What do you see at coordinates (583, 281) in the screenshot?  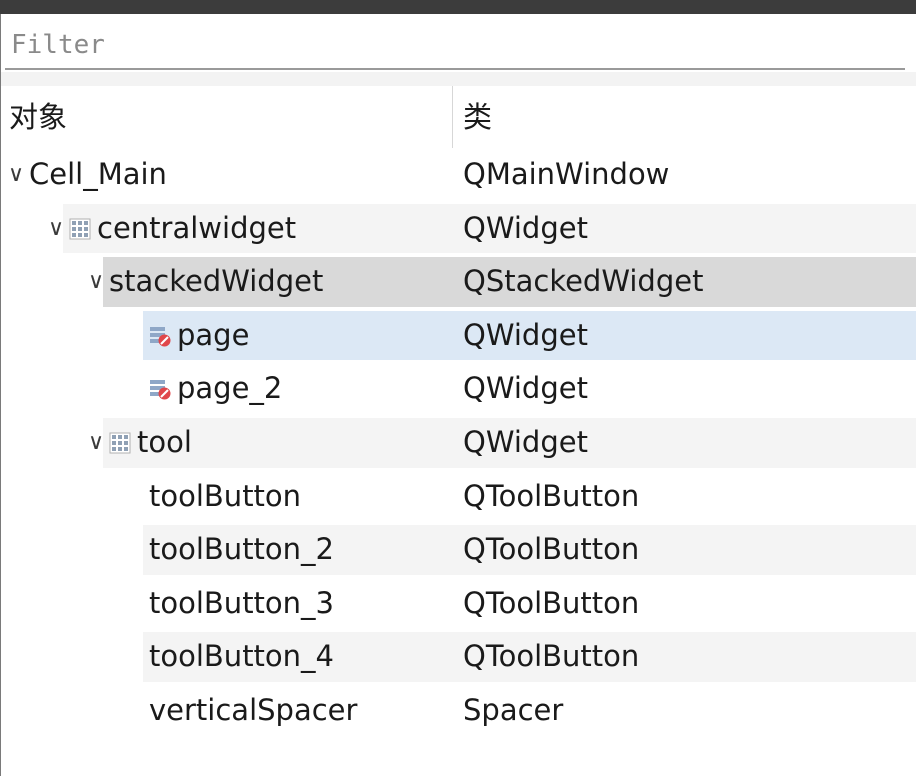 I see `object-class: QStackedWidget` at bounding box center [583, 281].